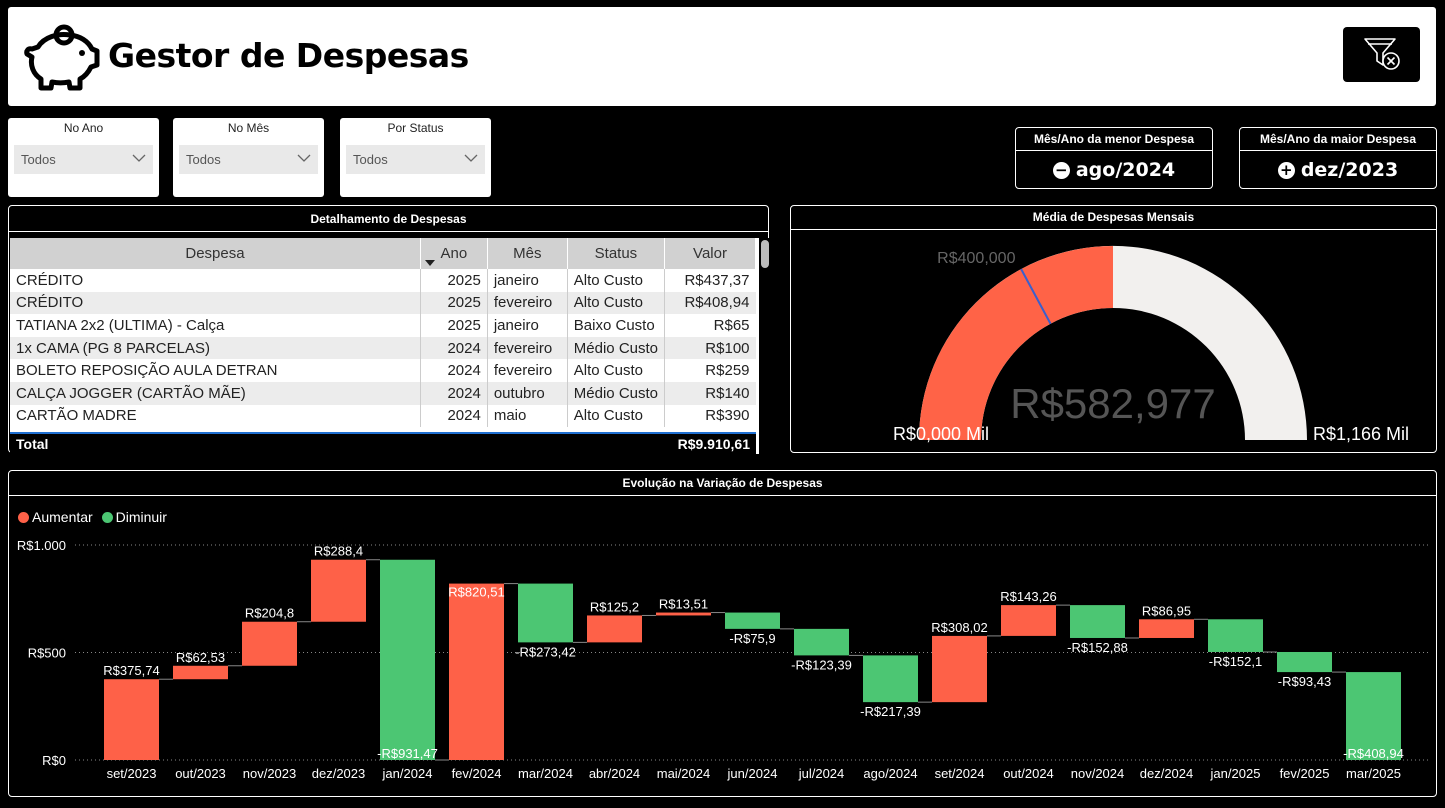 This screenshot has height=808, width=1445. I want to click on data-label: R$143,26, so click(1028, 596).